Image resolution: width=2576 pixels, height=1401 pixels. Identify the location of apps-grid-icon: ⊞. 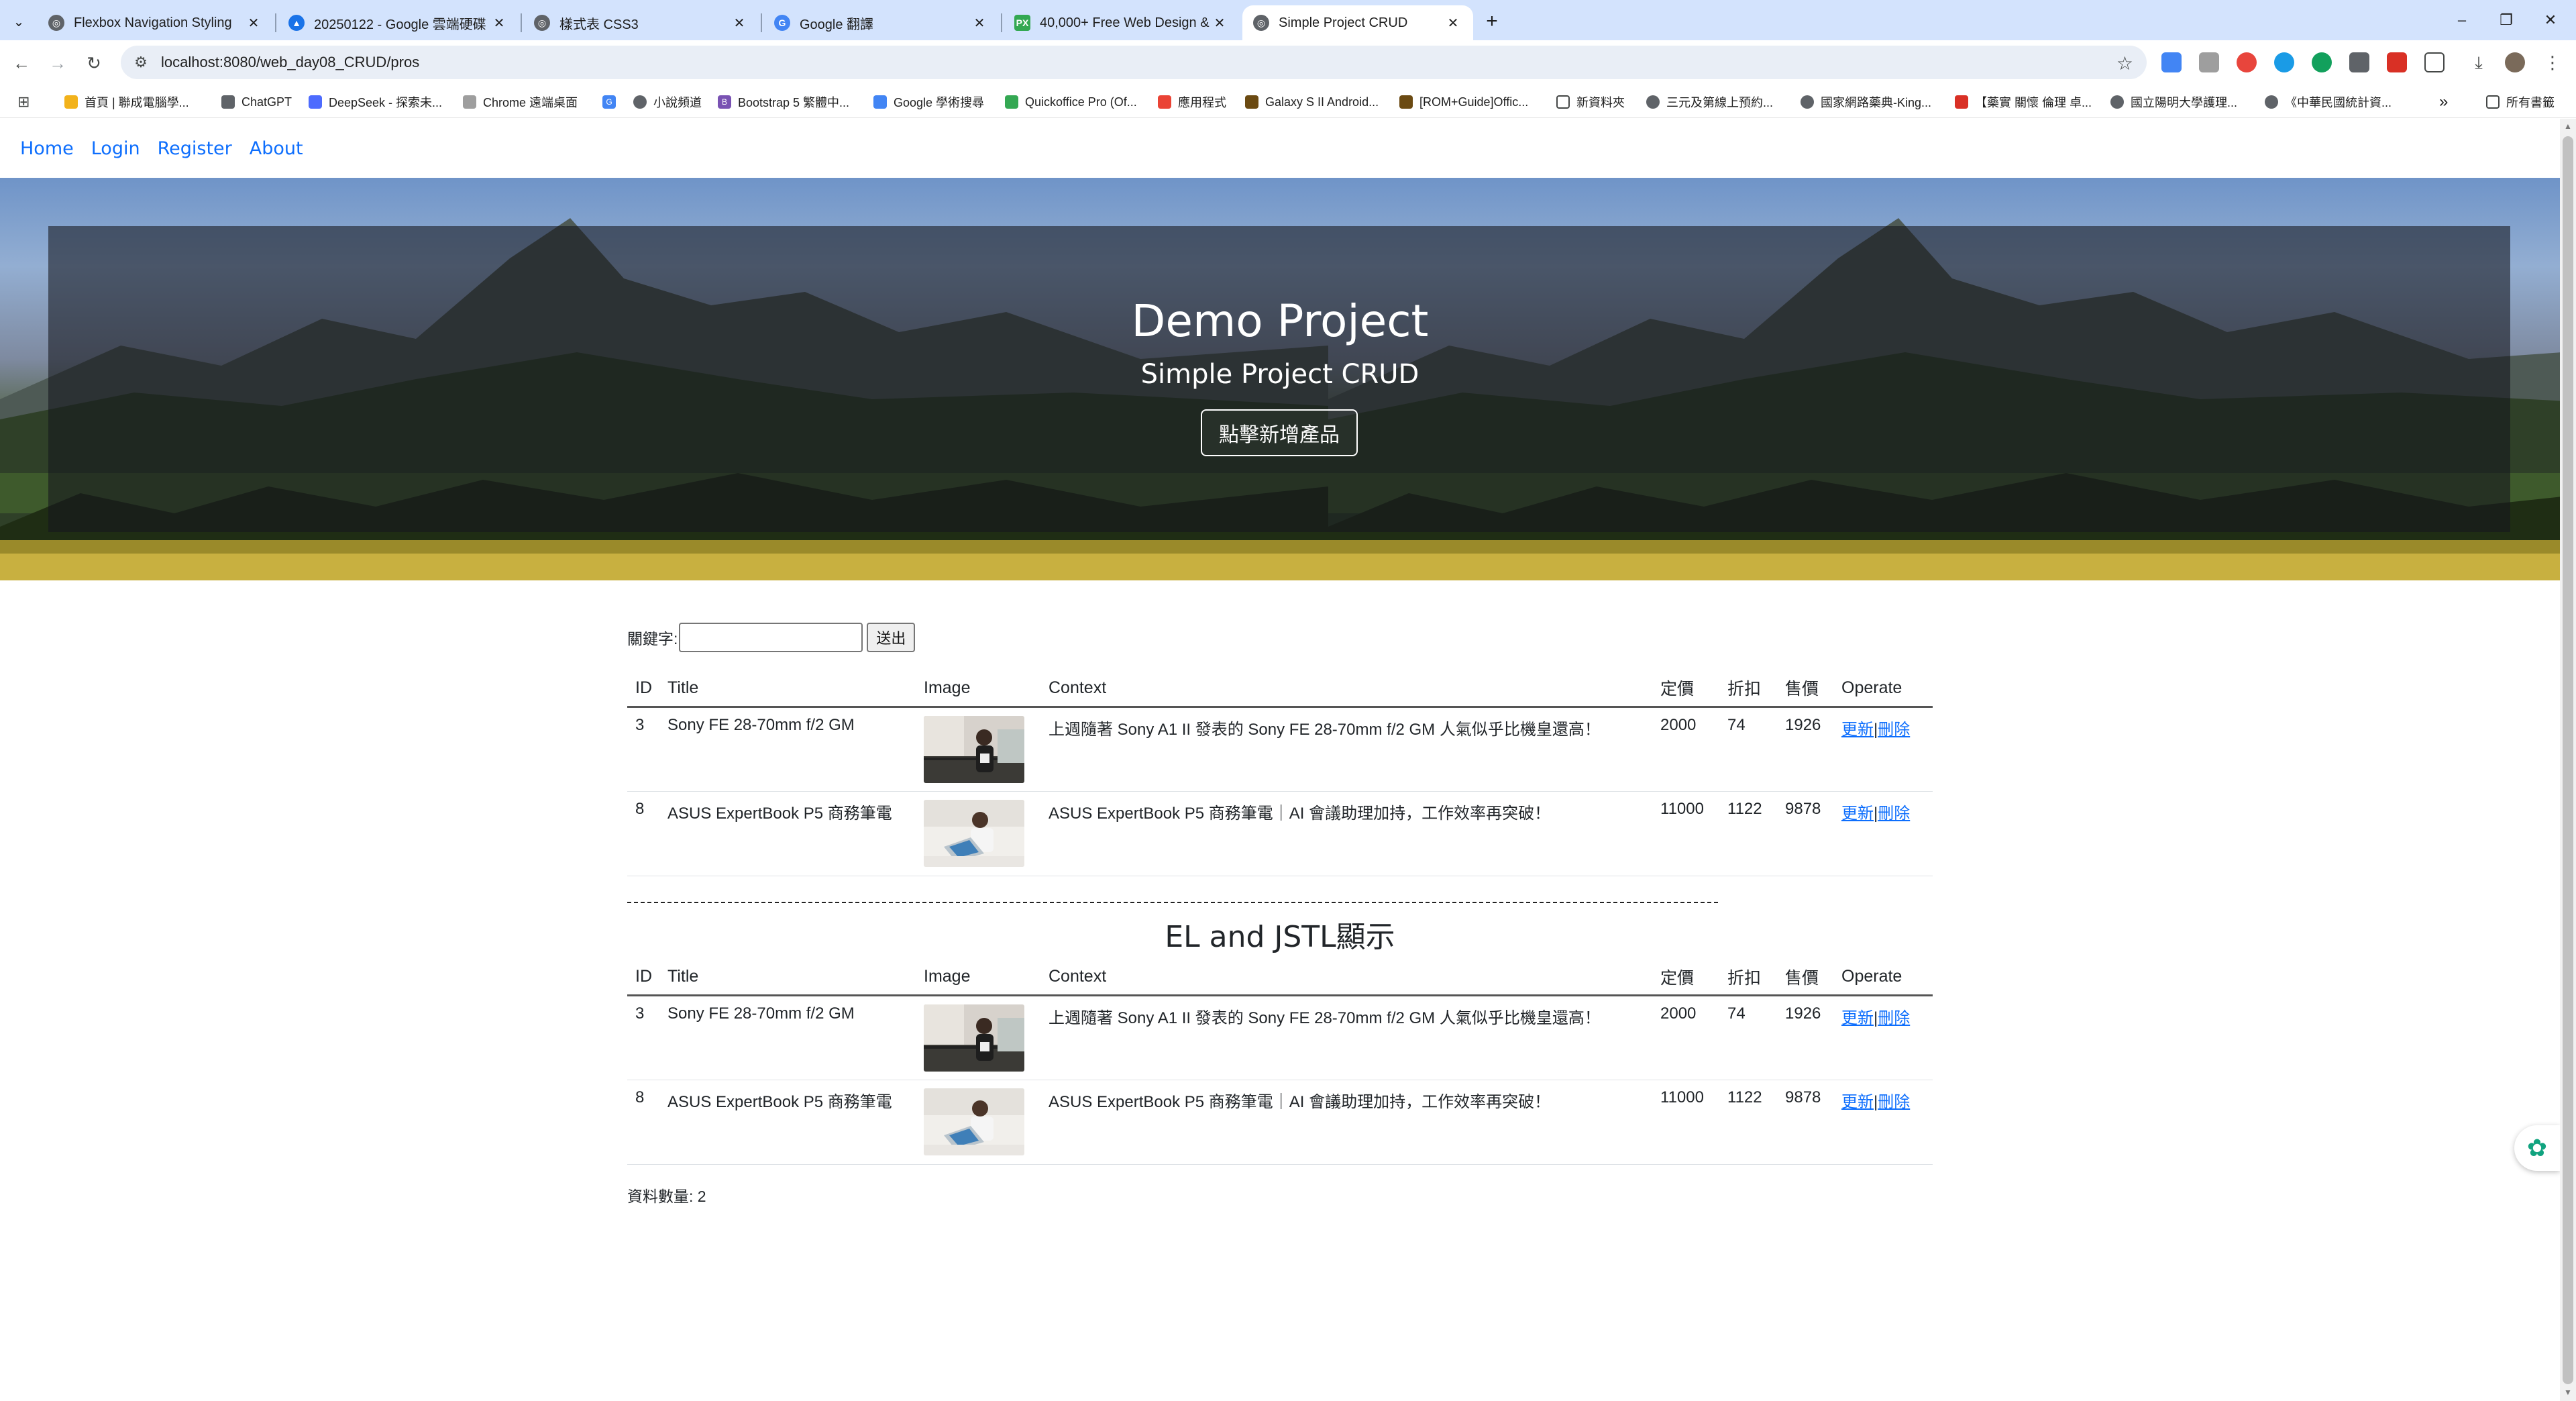
(23, 102).